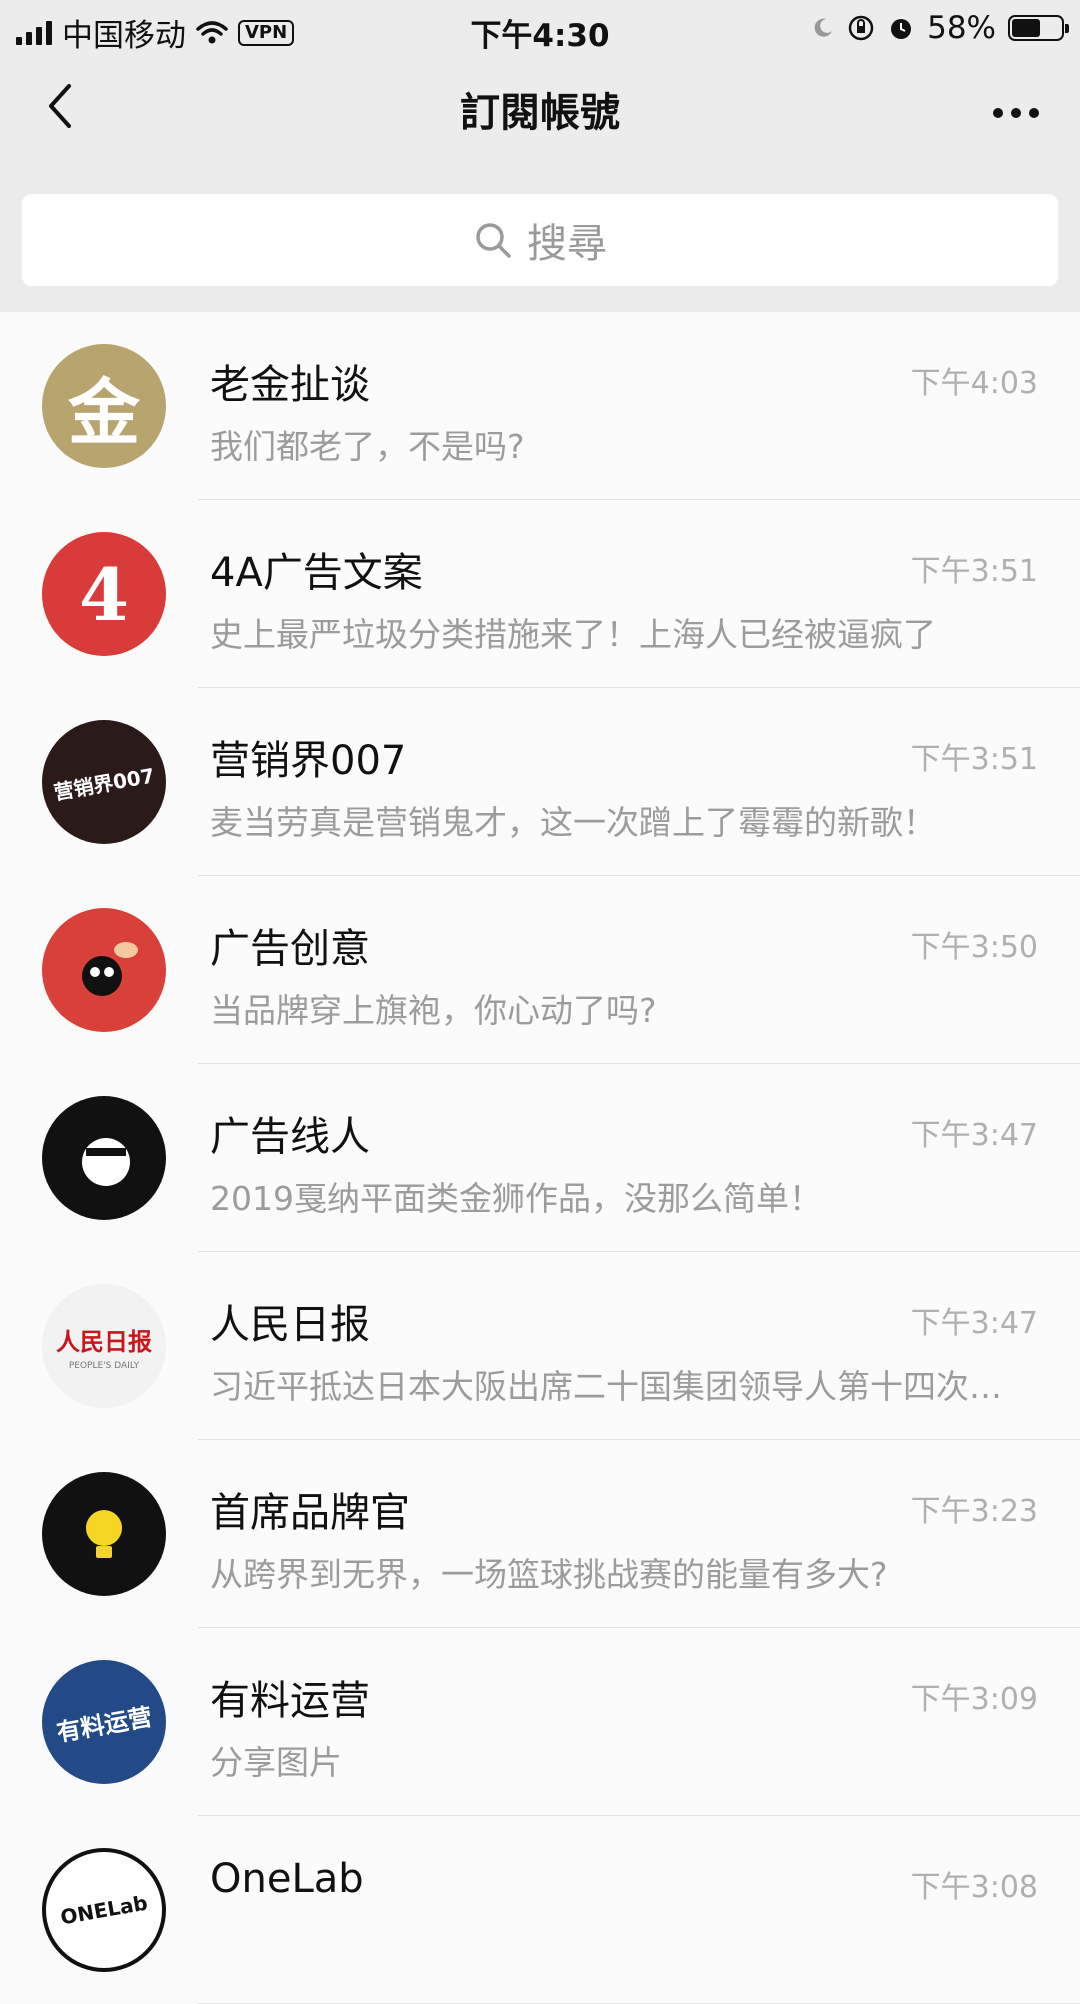 The width and height of the screenshot is (1080, 2004). What do you see at coordinates (290, 949) in the screenshot?
I see `account-name: 广告创意` at bounding box center [290, 949].